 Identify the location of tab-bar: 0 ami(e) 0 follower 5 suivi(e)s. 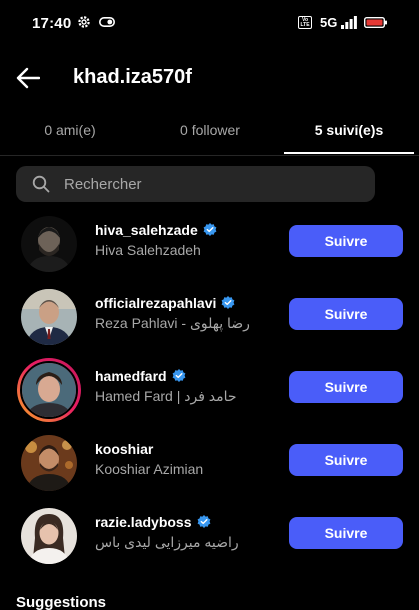
(209, 132).